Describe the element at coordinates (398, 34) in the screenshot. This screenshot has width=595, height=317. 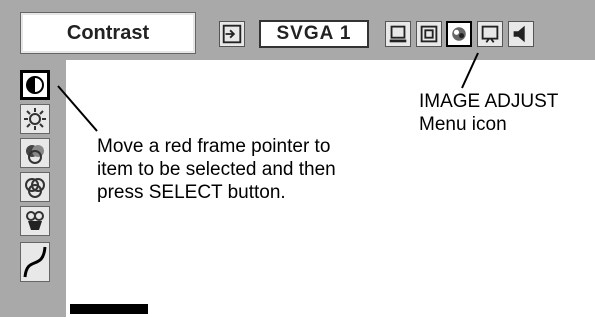
I see `pc-adjust-icon` at that location.